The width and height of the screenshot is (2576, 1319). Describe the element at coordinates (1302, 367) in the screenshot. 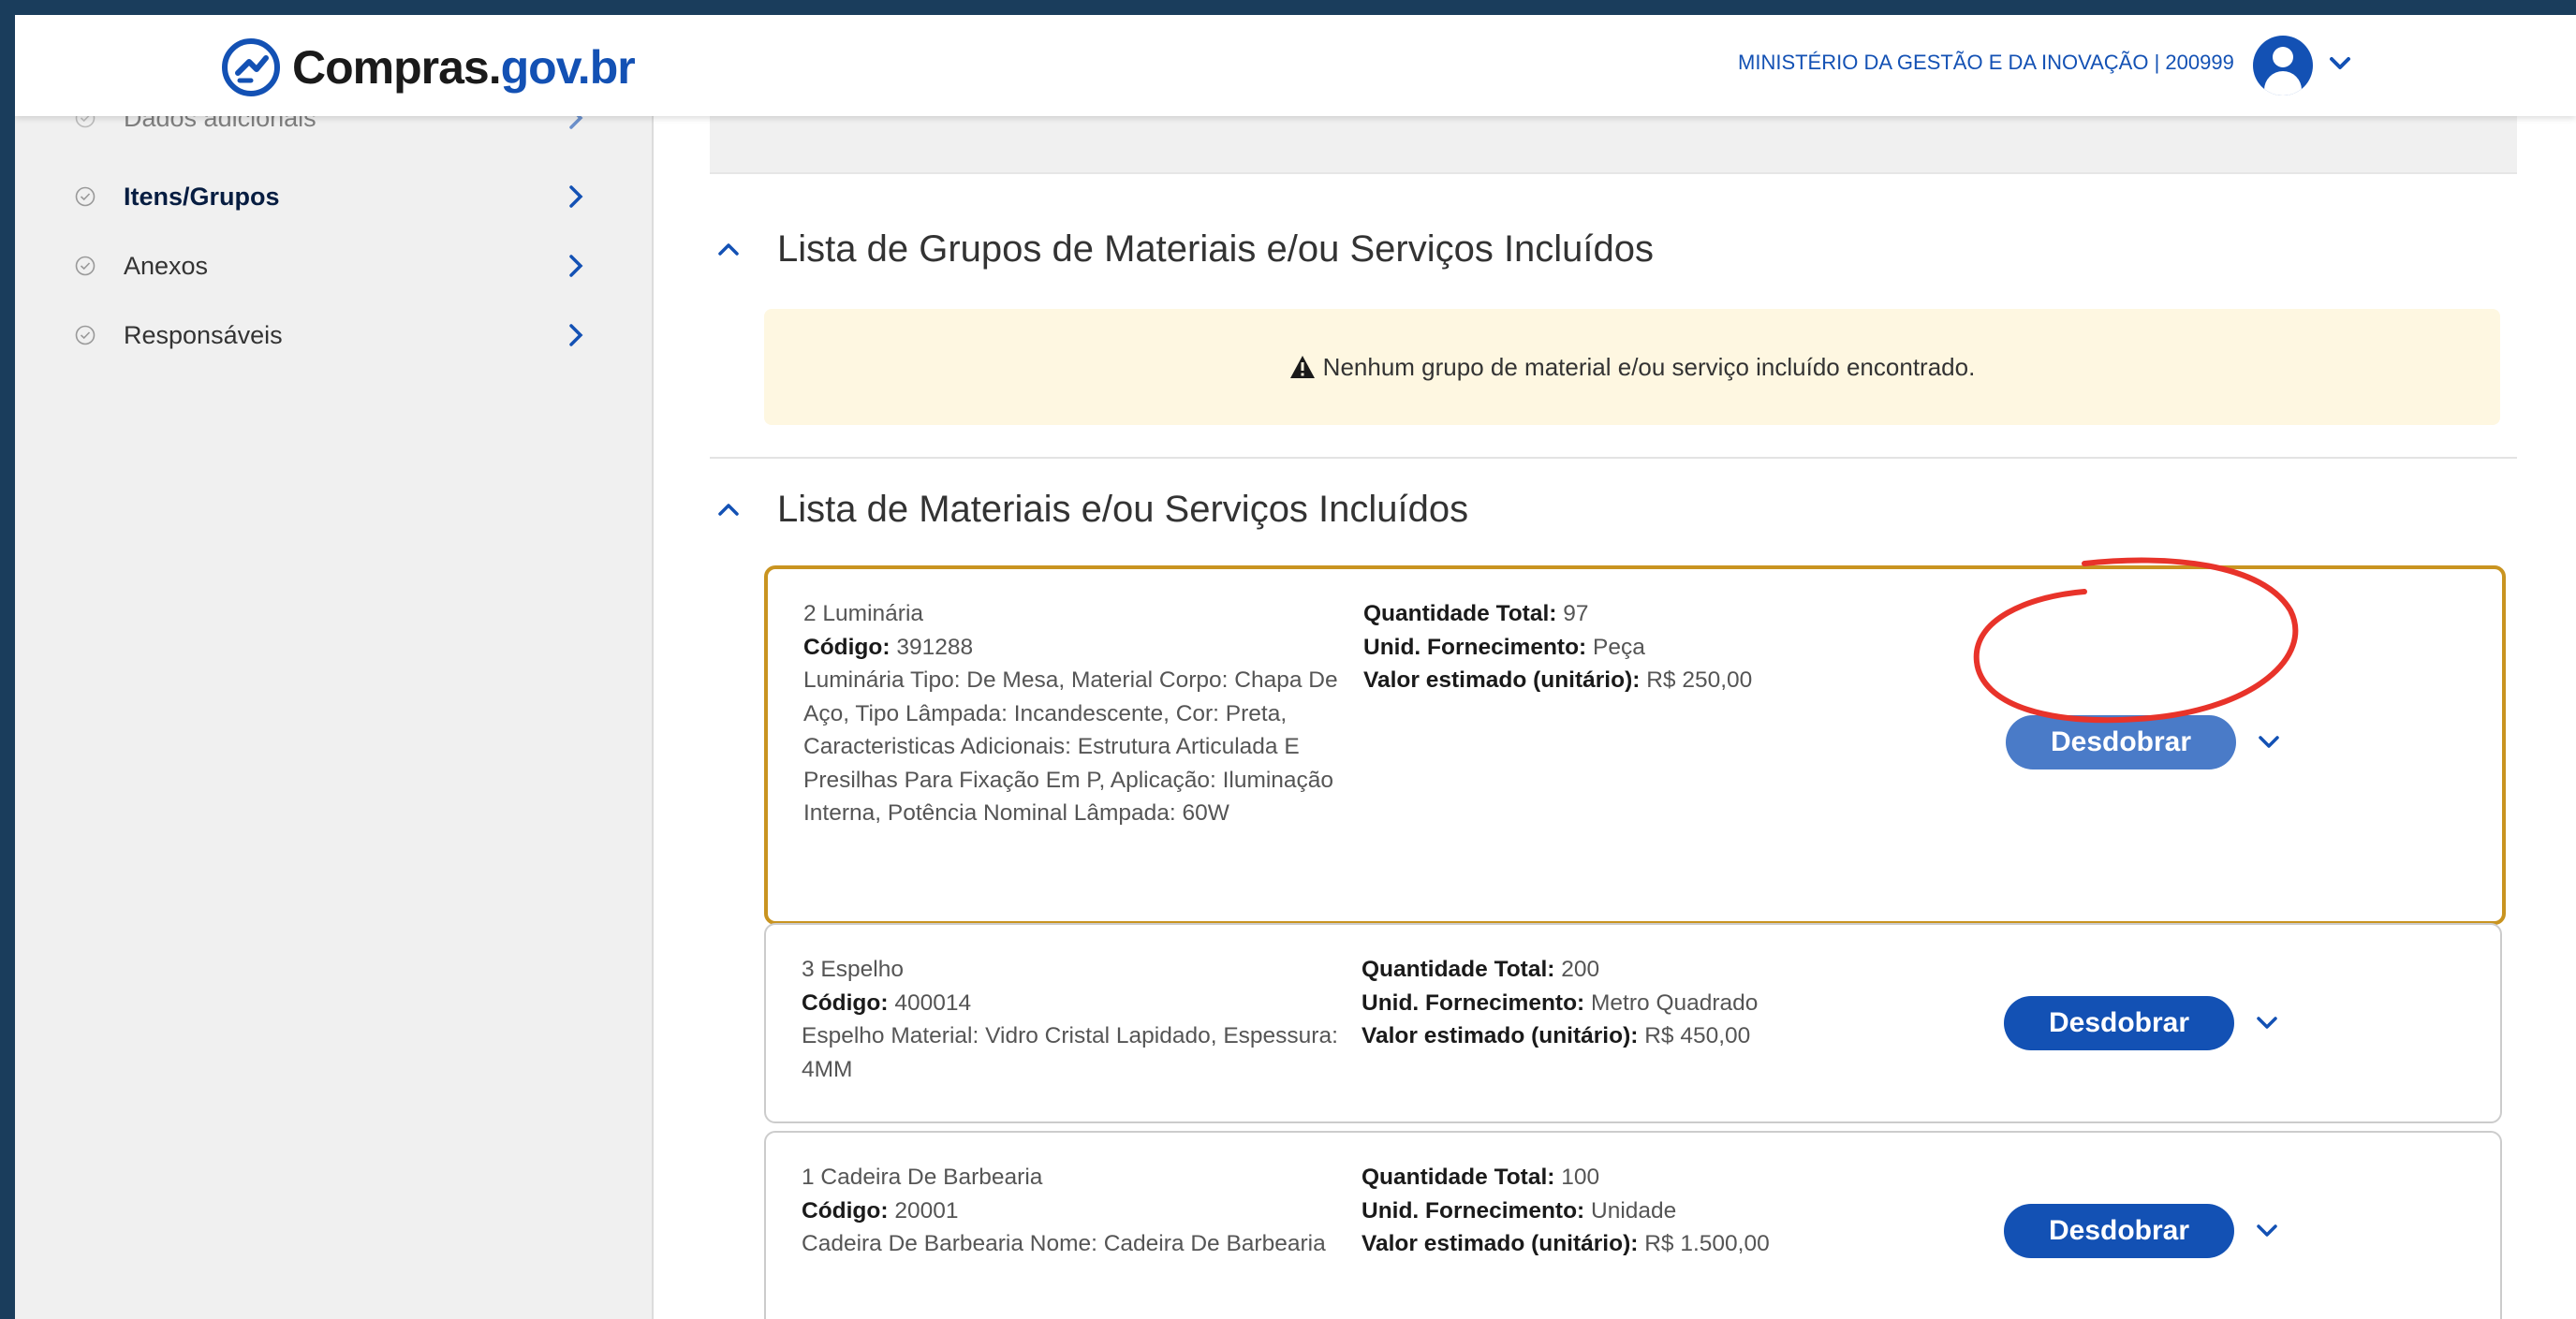

I see `warning-icon` at that location.